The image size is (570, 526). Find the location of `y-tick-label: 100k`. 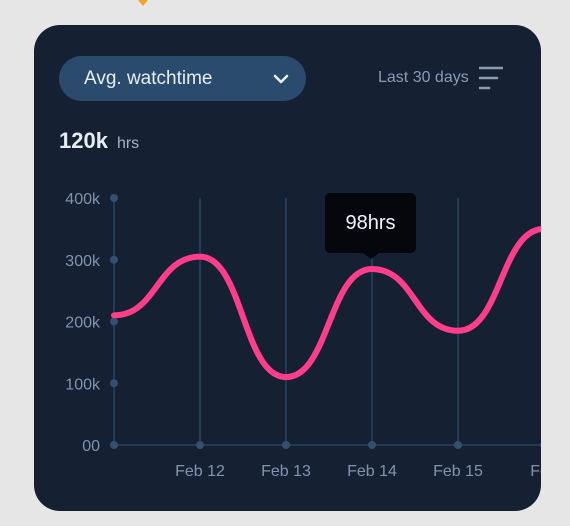

y-tick-label: 100k is located at coordinates (83, 384).